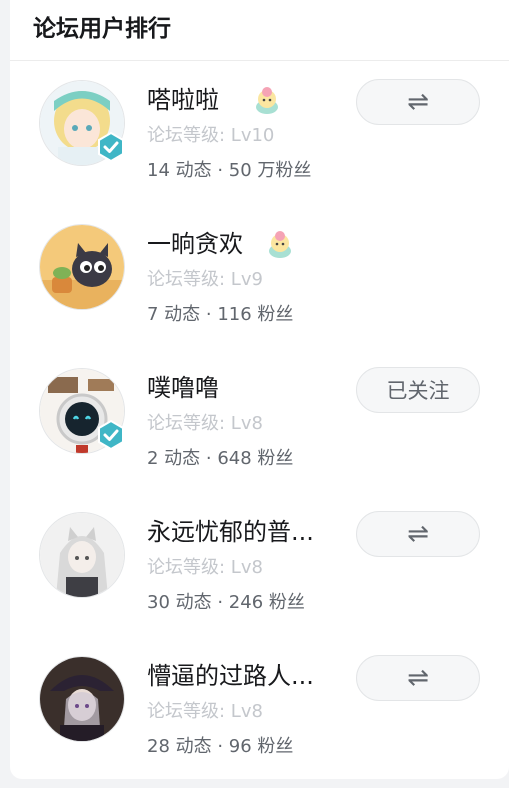  I want to click on user-name: 嗒啦啦, so click(183, 100).